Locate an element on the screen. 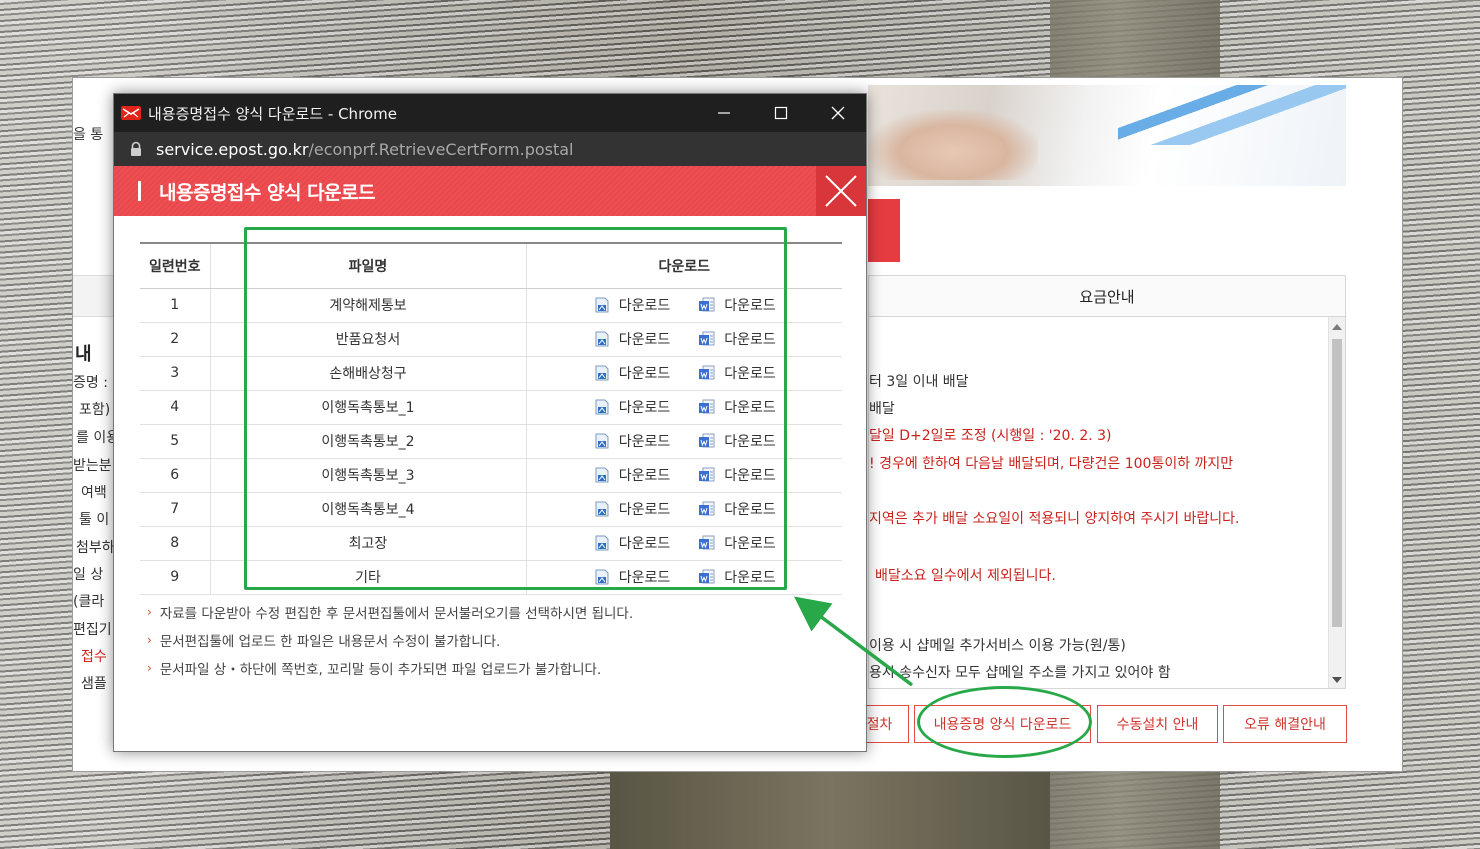  popup-close-button is located at coordinates (841, 191).